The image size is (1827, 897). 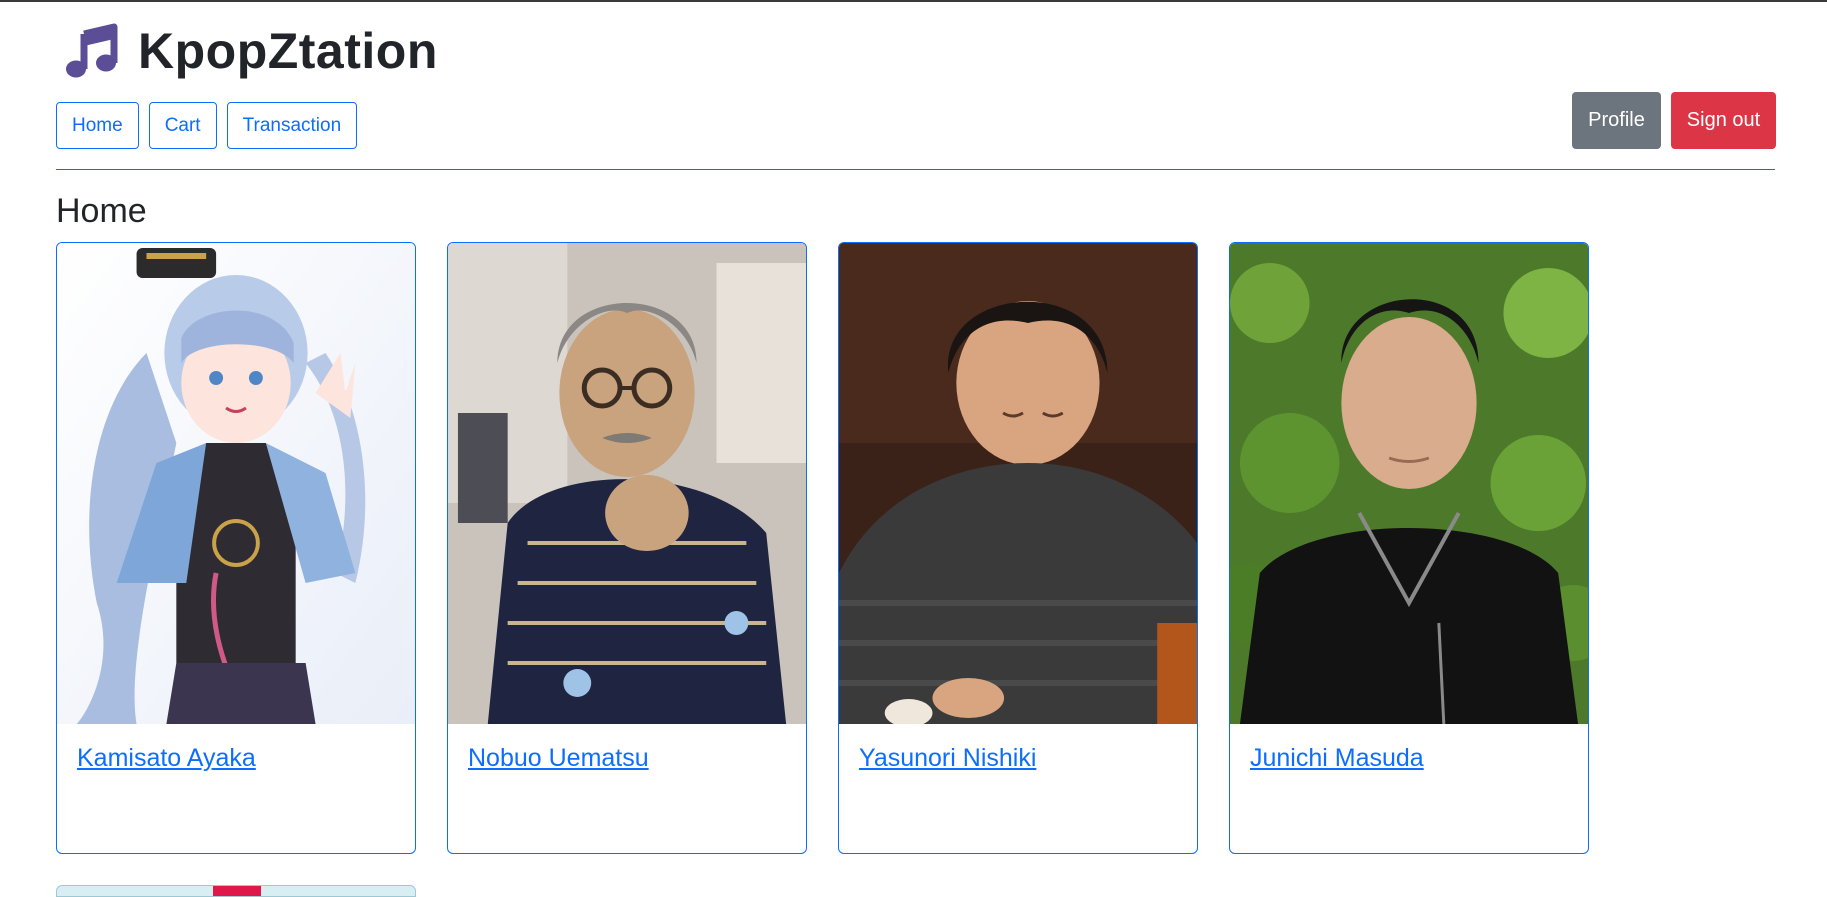 I want to click on brand: KpopZtation, so click(x=250, y=51).